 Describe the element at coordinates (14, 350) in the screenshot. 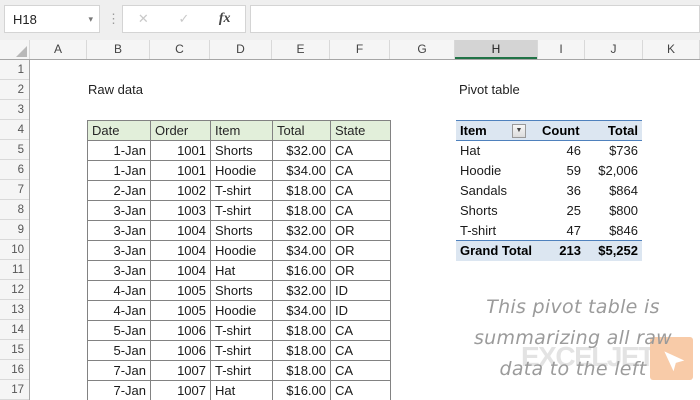

I see `row-header-15: 15` at that location.